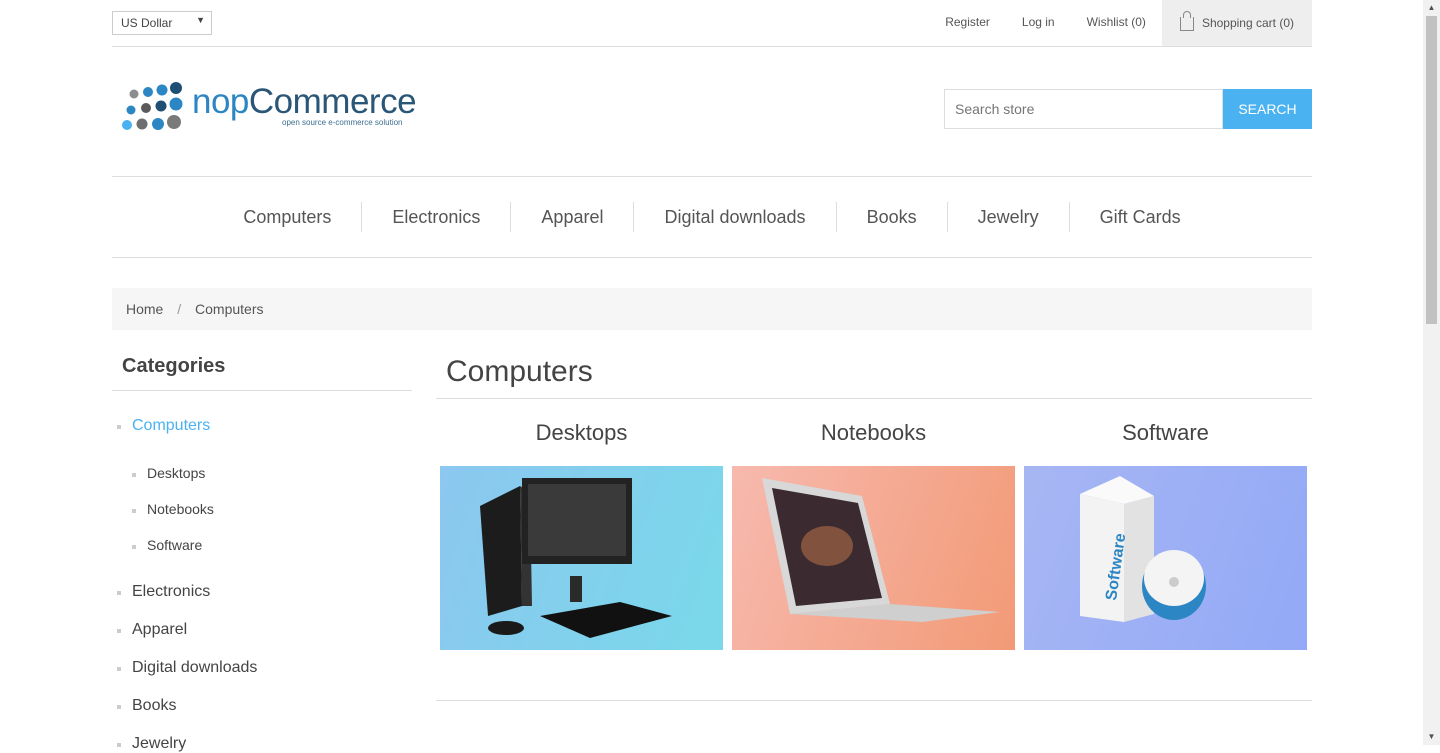  I want to click on register-link: Register, so click(967, 23).